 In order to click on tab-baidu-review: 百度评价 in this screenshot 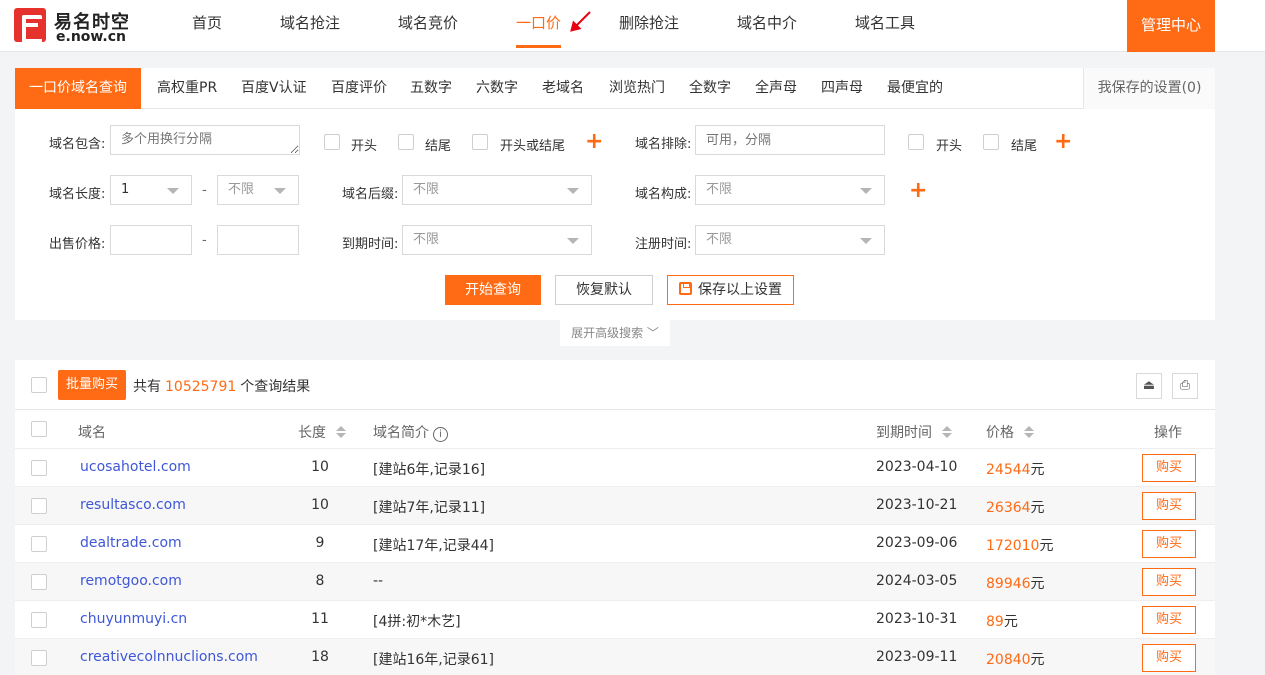, I will do `click(359, 88)`.